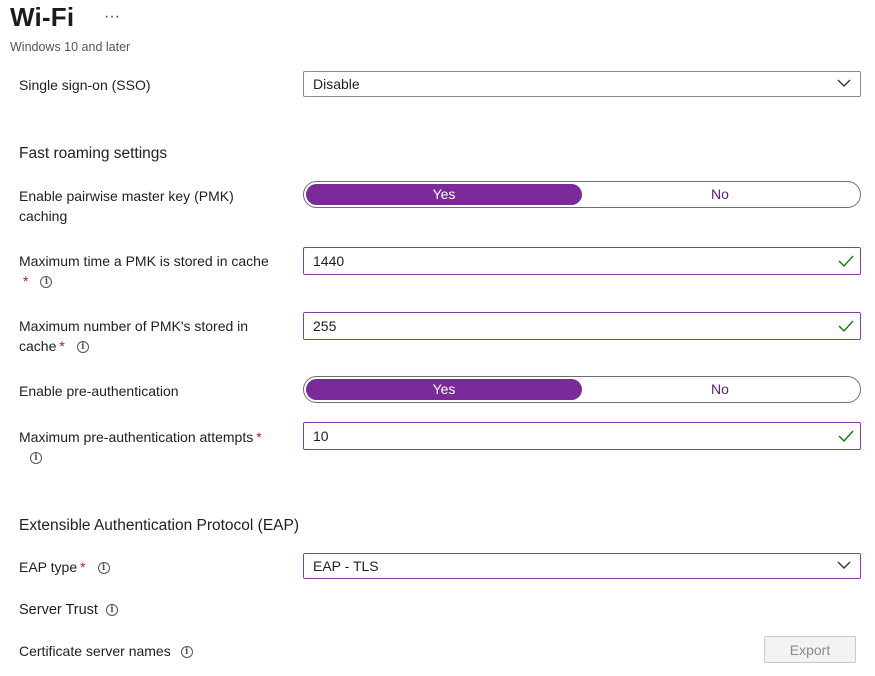 This screenshot has height=676, width=875. I want to click on sso-label: Single sign-on (SSO), so click(85, 85).